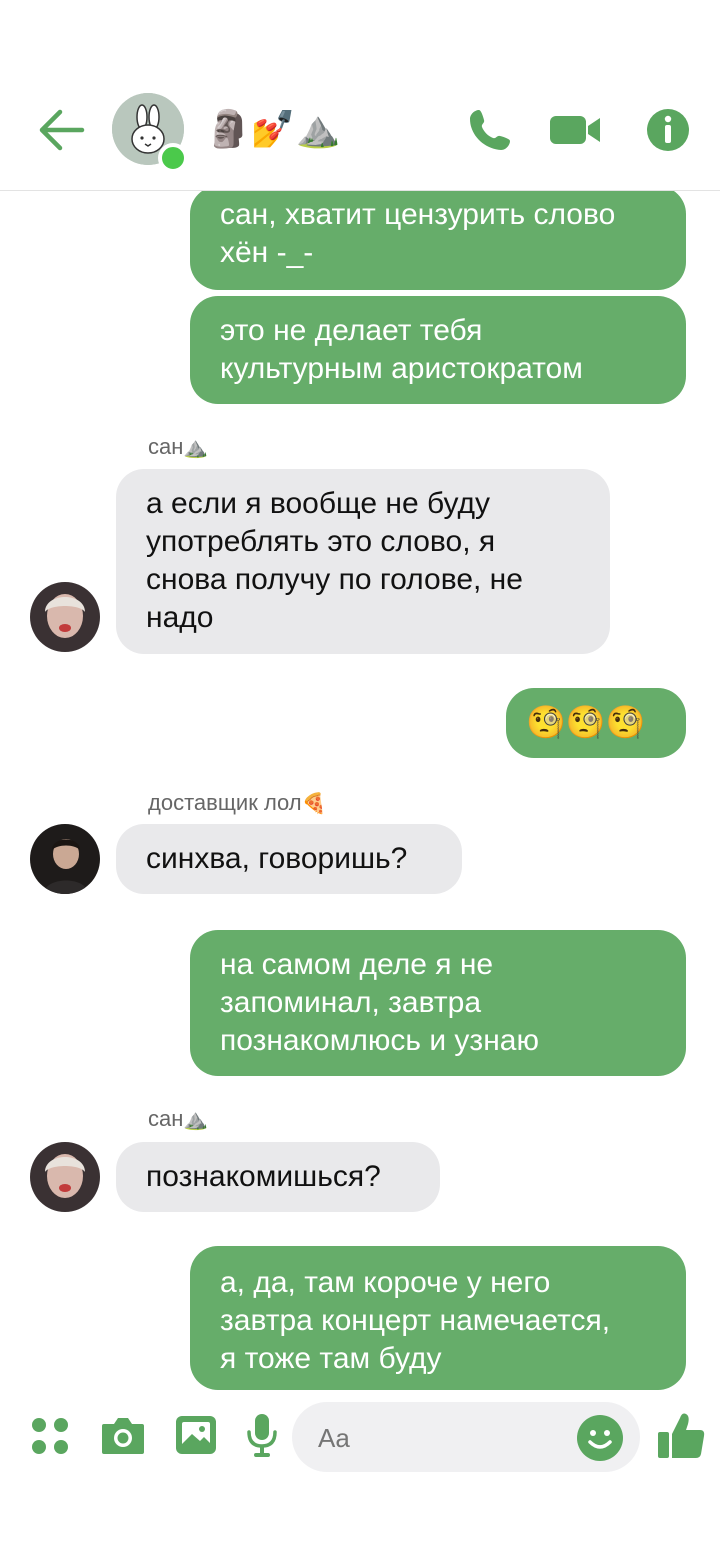 This screenshot has width=720, height=1560. What do you see at coordinates (196, 1436) in the screenshot?
I see `gallery-icon` at bounding box center [196, 1436].